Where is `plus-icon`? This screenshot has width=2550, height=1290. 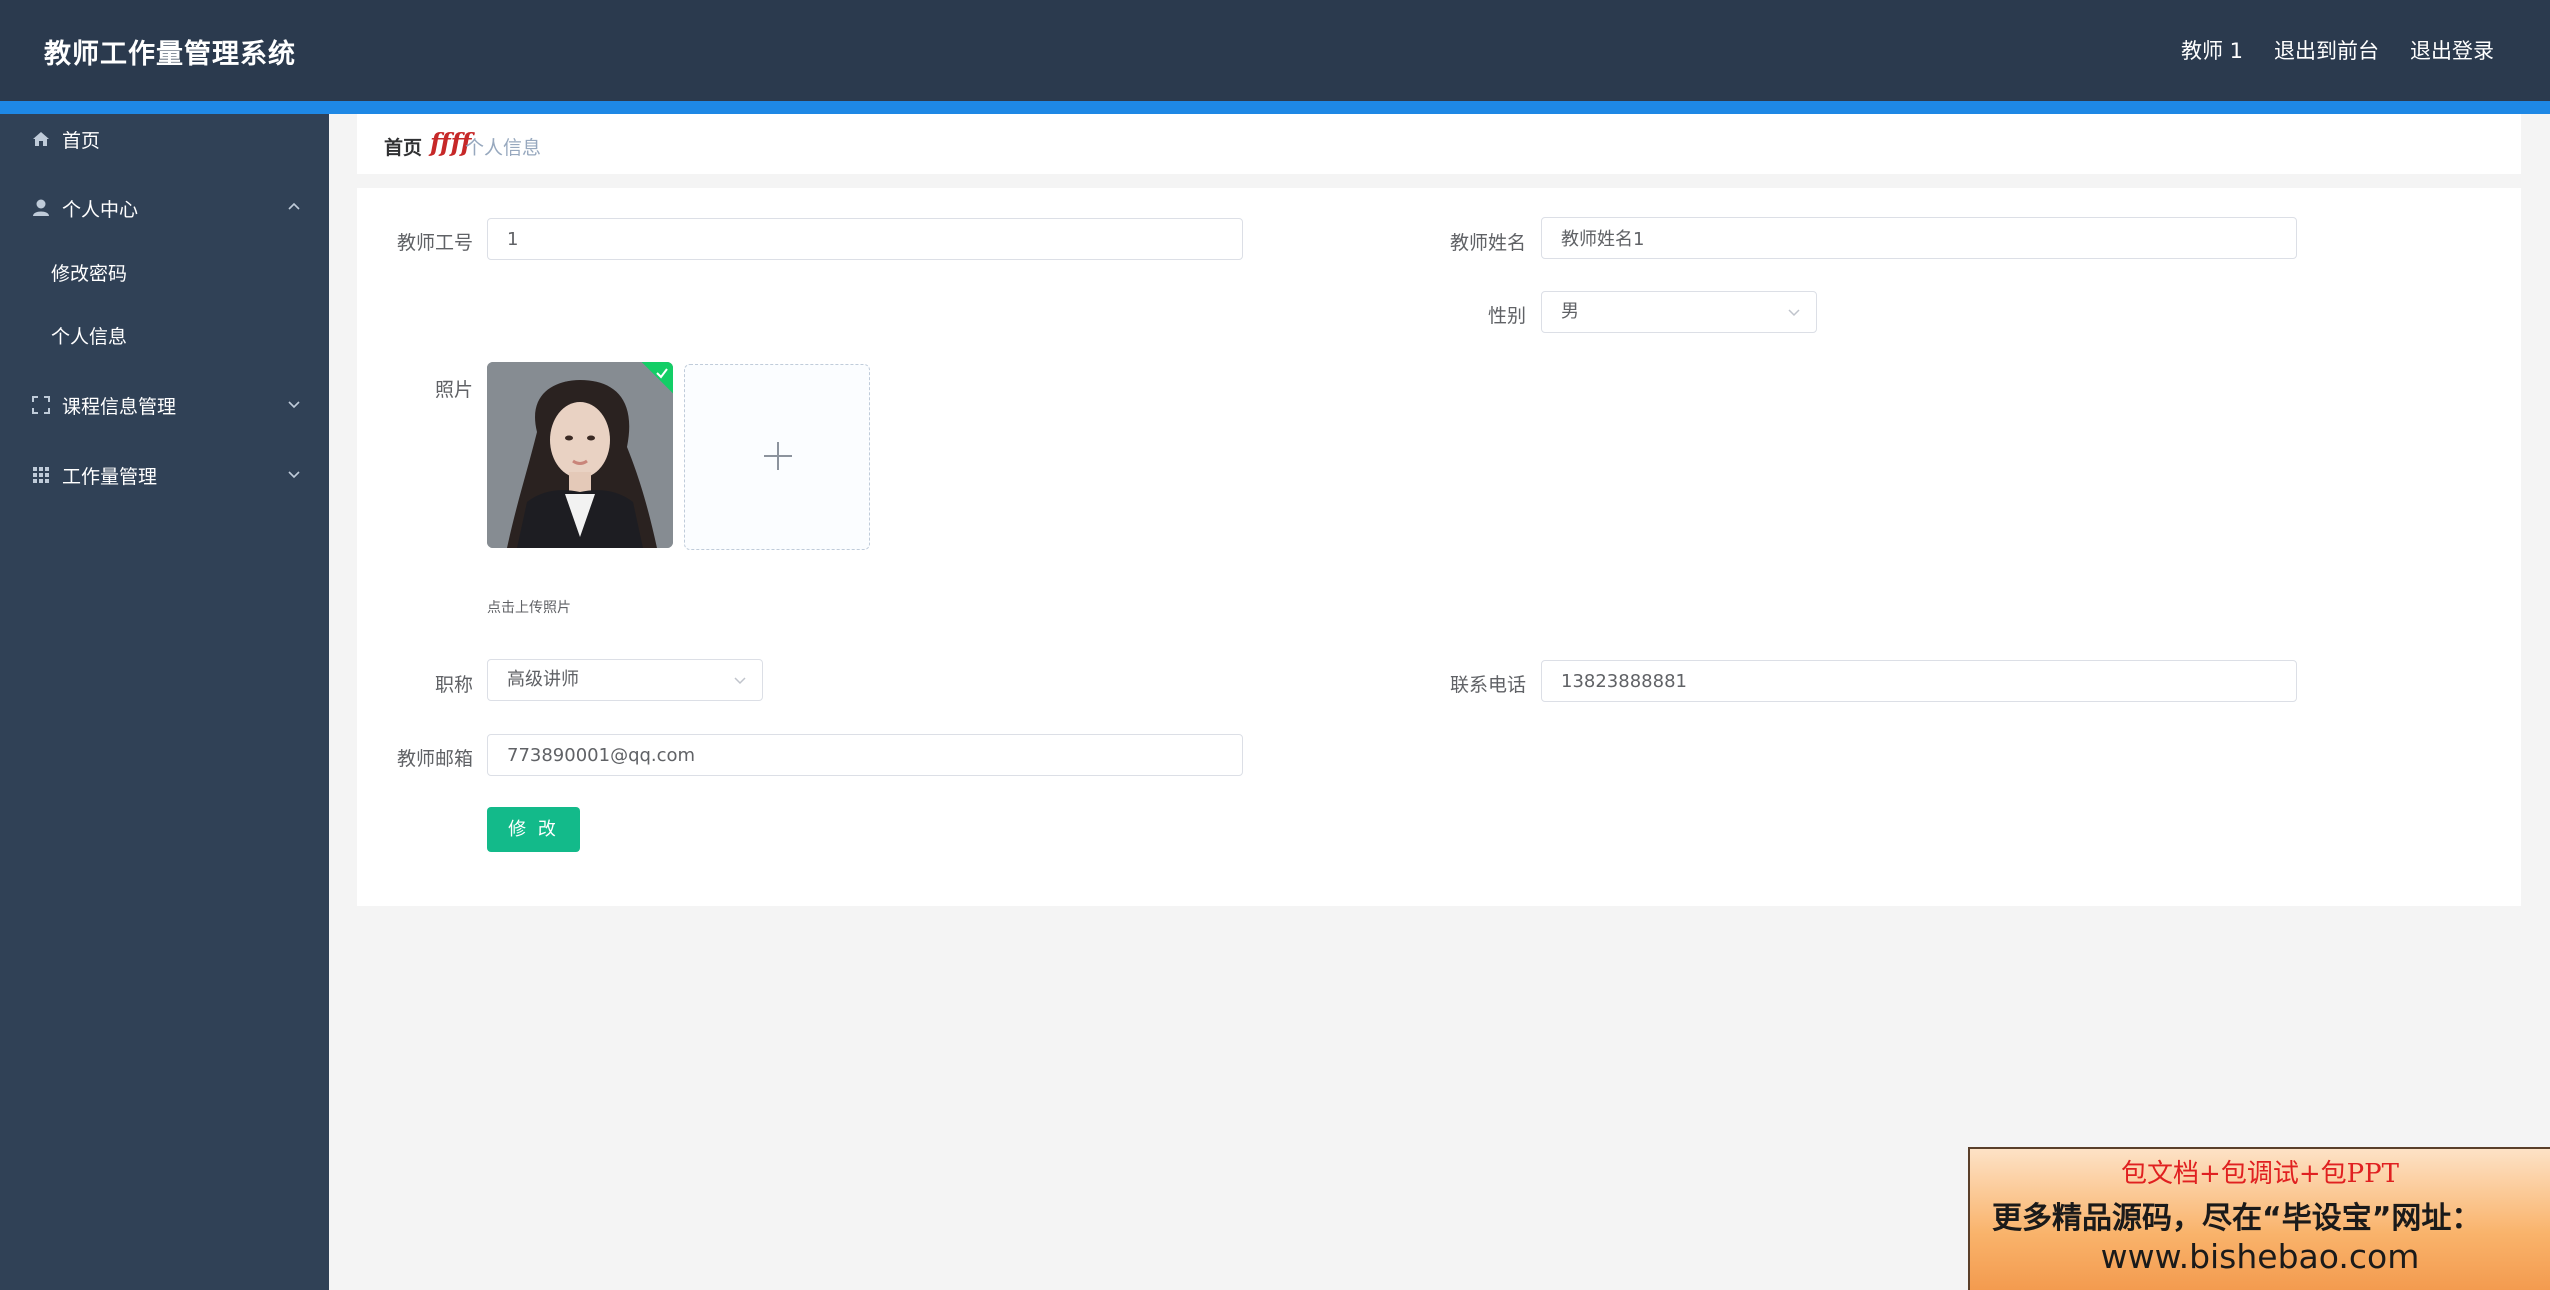
plus-icon is located at coordinates (778, 456).